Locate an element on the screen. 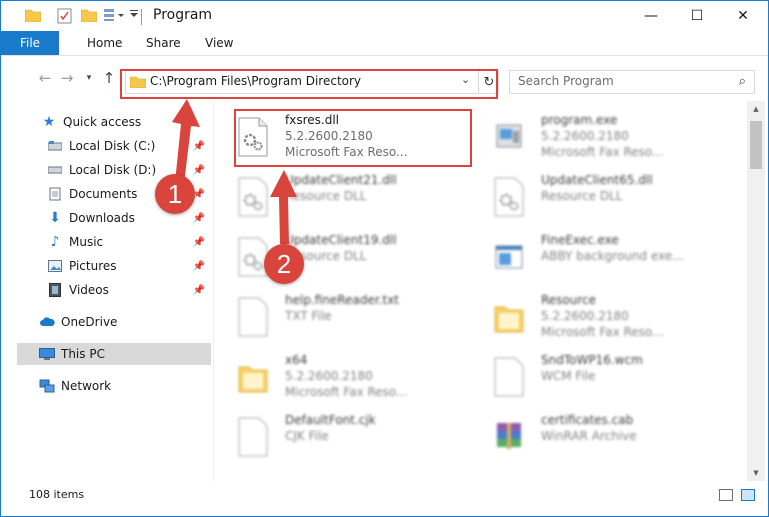 Image resolution: width=769 pixels, height=517 pixels. file-type: WinRAR Archive is located at coordinates (589, 436).